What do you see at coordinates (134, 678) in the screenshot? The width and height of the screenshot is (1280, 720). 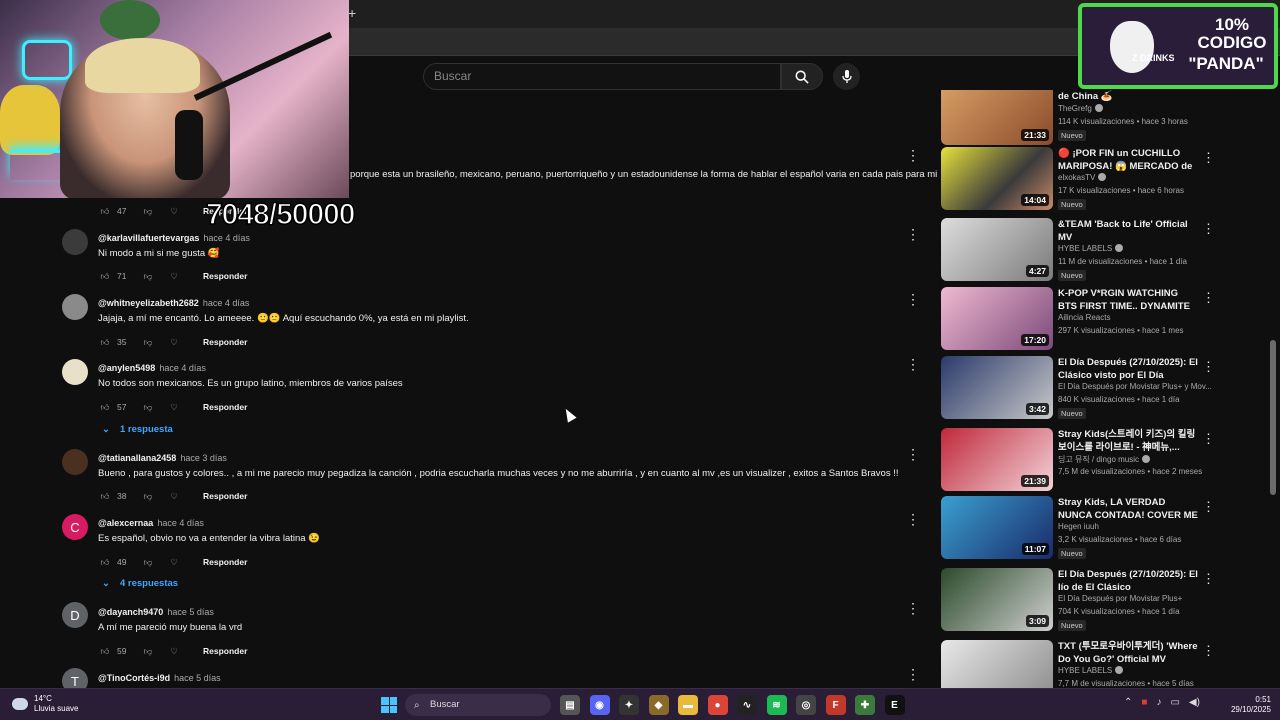 I see `comment-author-name: @TinoCortés-i9d` at bounding box center [134, 678].